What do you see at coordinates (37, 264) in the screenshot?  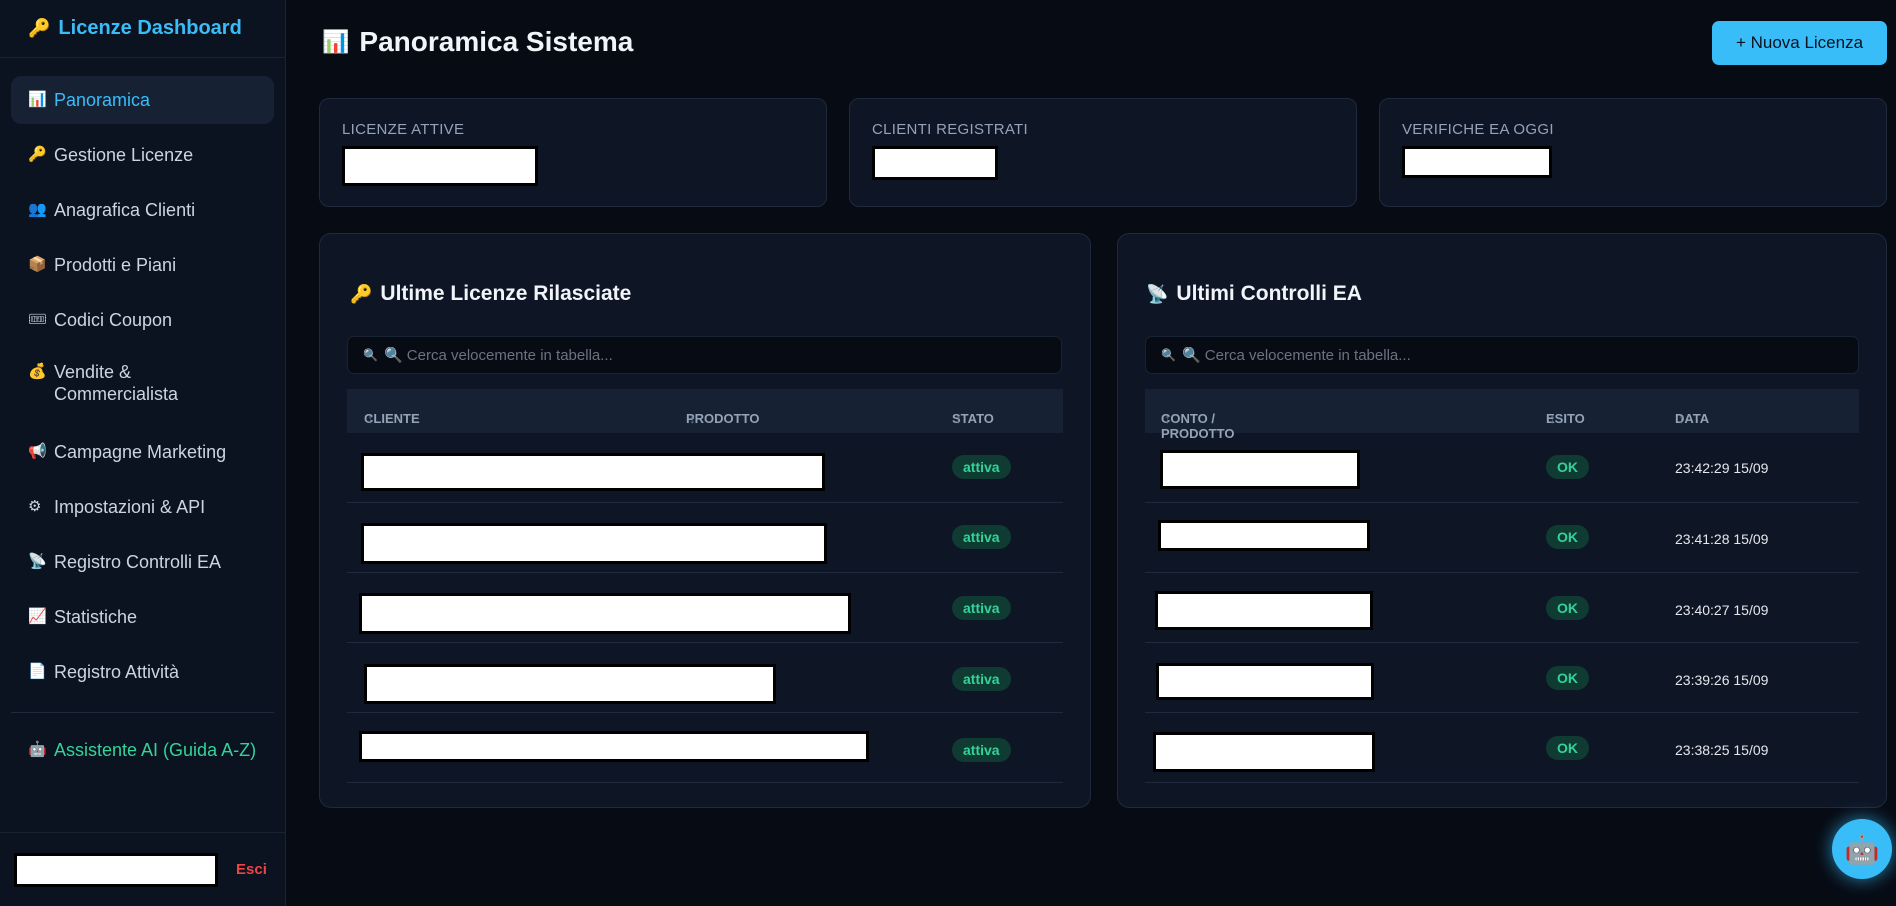 I see `box-icon: 📦` at bounding box center [37, 264].